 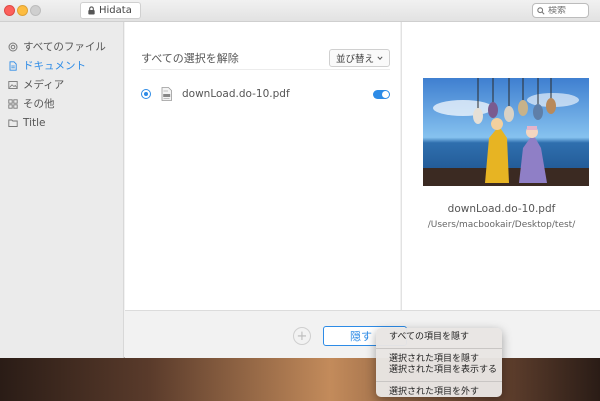 I want to click on lock-icon, so click(x=91, y=10).